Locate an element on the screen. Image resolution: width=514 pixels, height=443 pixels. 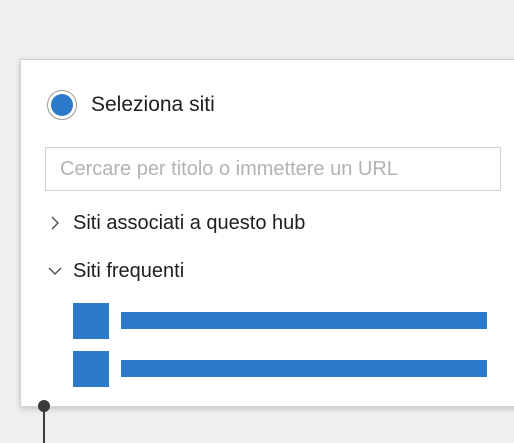
tree-item-frequent-sites: Siti frequenti is located at coordinates (115, 271).